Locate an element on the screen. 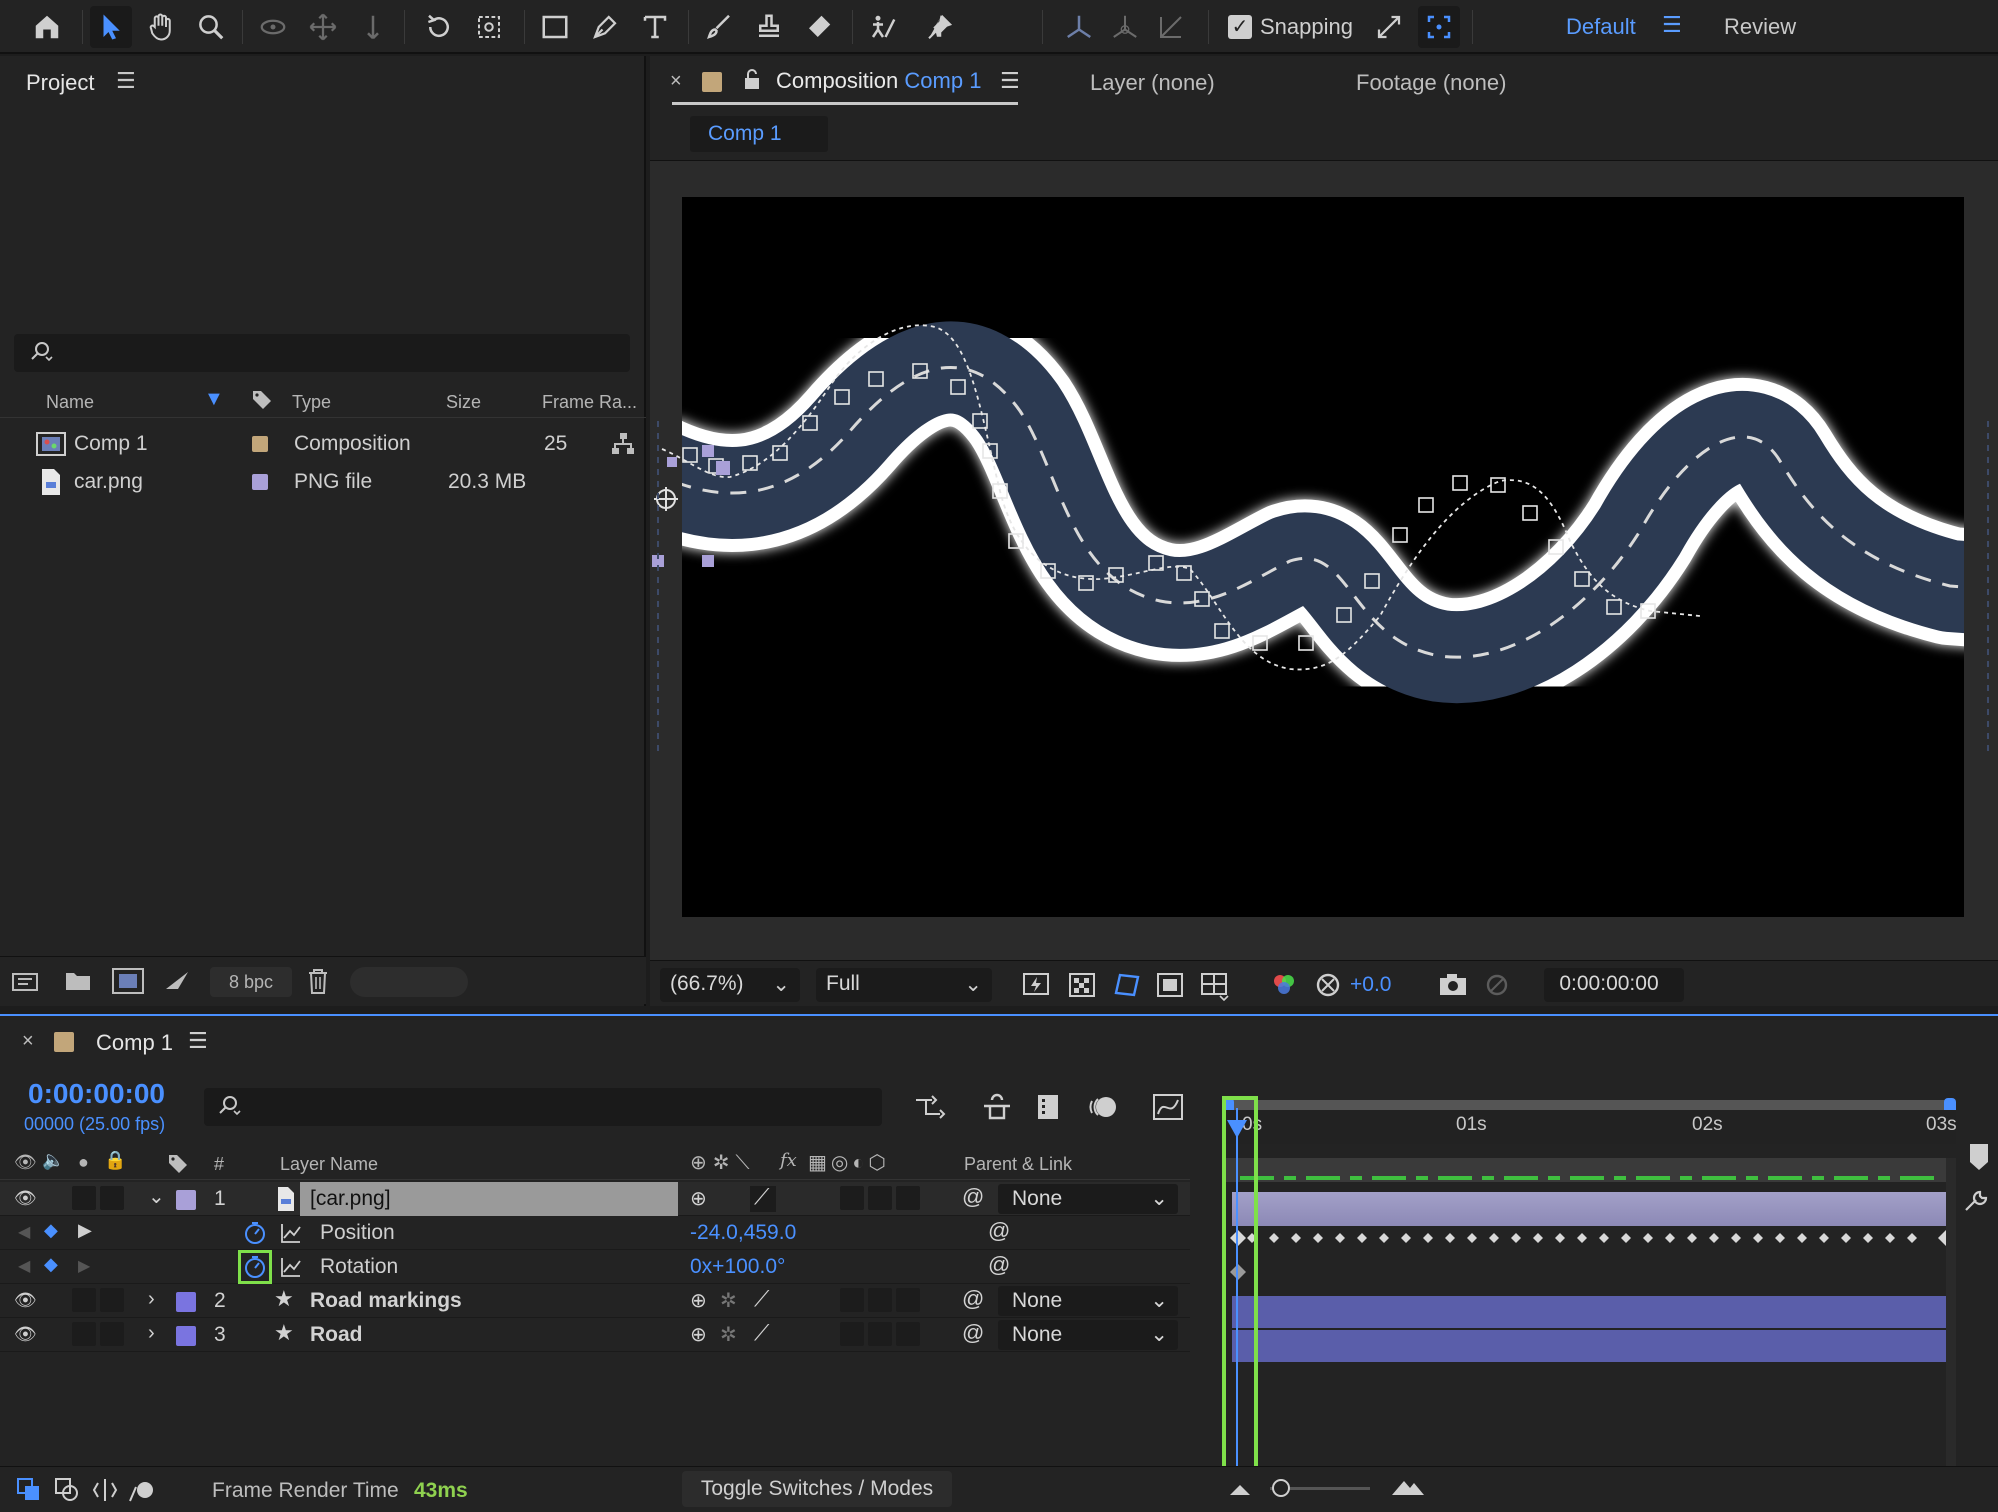 The height and width of the screenshot is (1512, 1998). timeline-wrench-icon is located at coordinates (1977, 1201).